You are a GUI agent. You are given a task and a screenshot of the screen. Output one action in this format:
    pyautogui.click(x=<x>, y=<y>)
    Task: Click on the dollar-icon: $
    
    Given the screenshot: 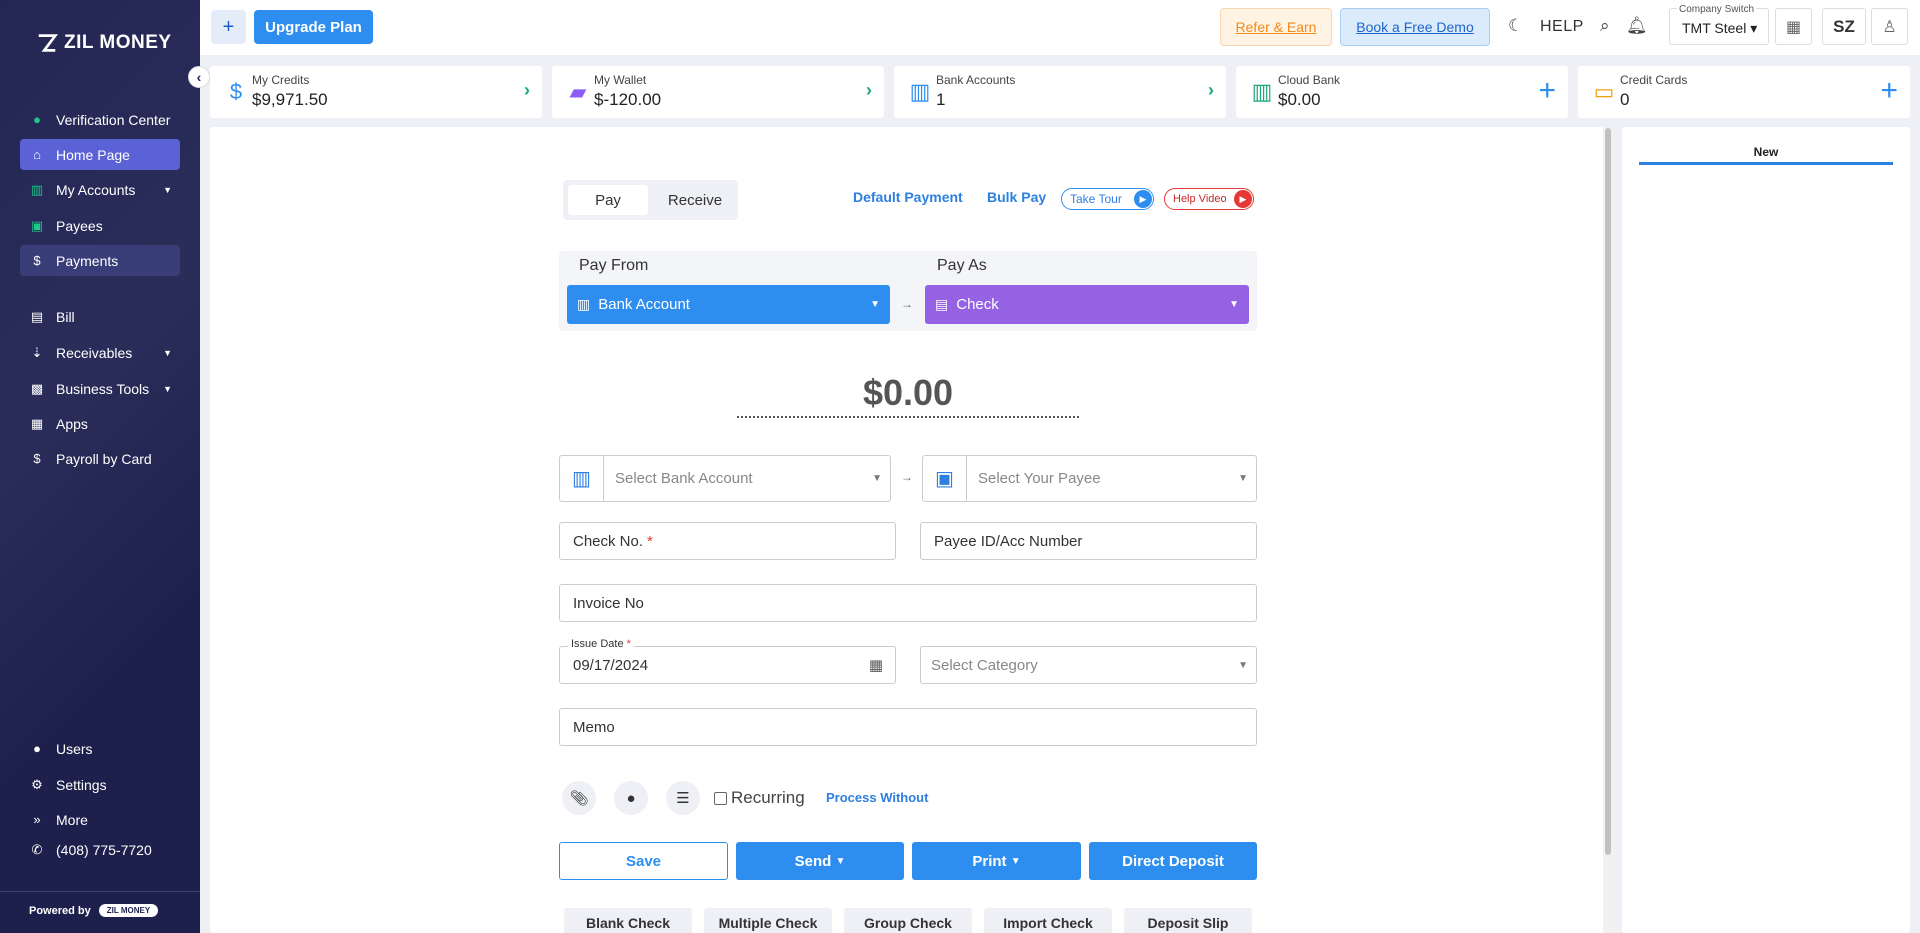 What is the action you would take?
    pyautogui.click(x=37, y=260)
    